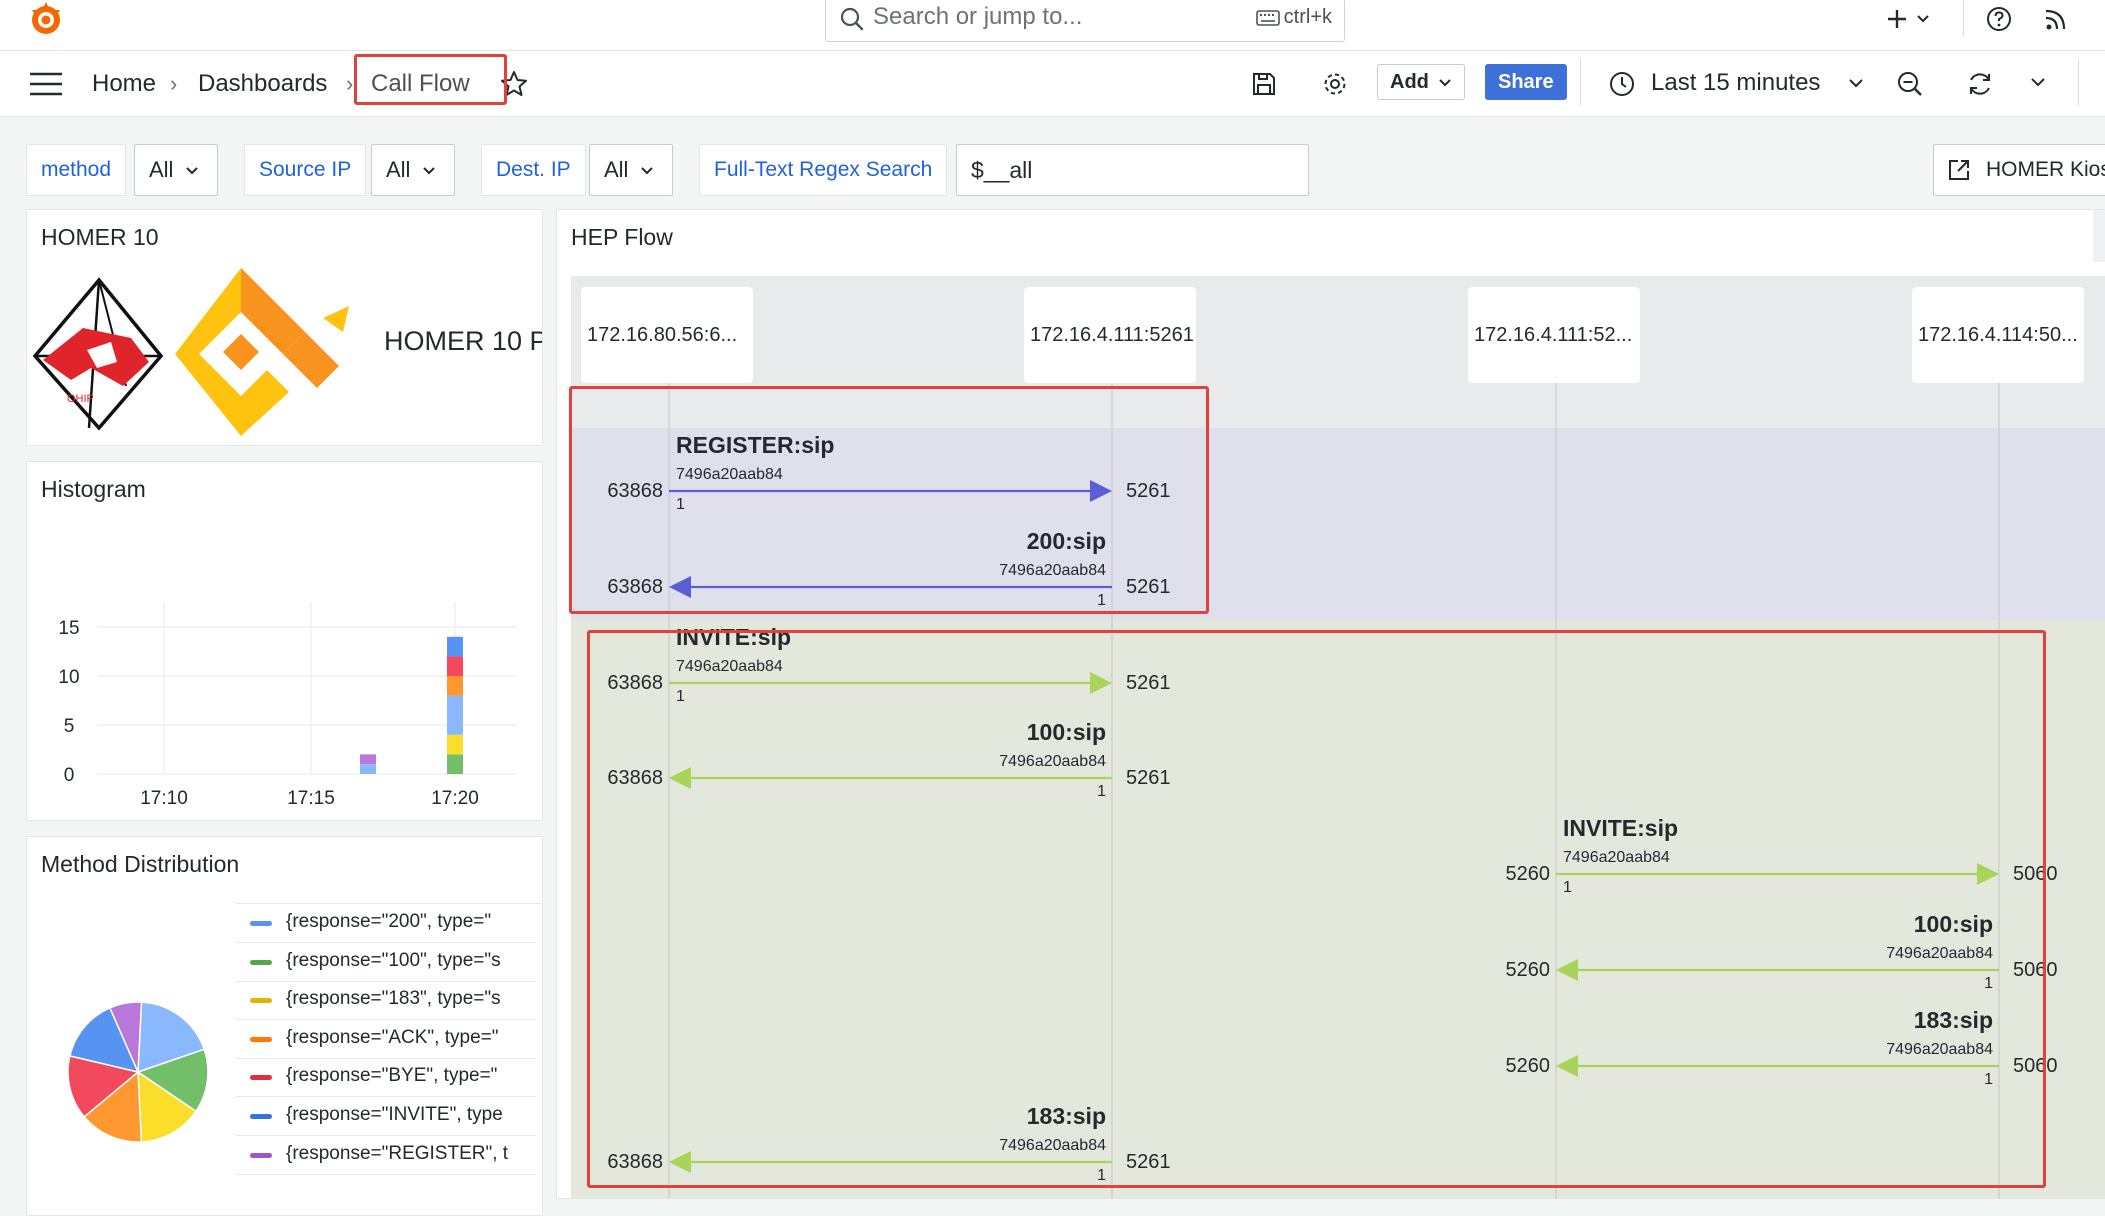  What do you see at coordinates (514, 84) in the screenshot?
I see `star-icon` at bounding box center [514, 84].